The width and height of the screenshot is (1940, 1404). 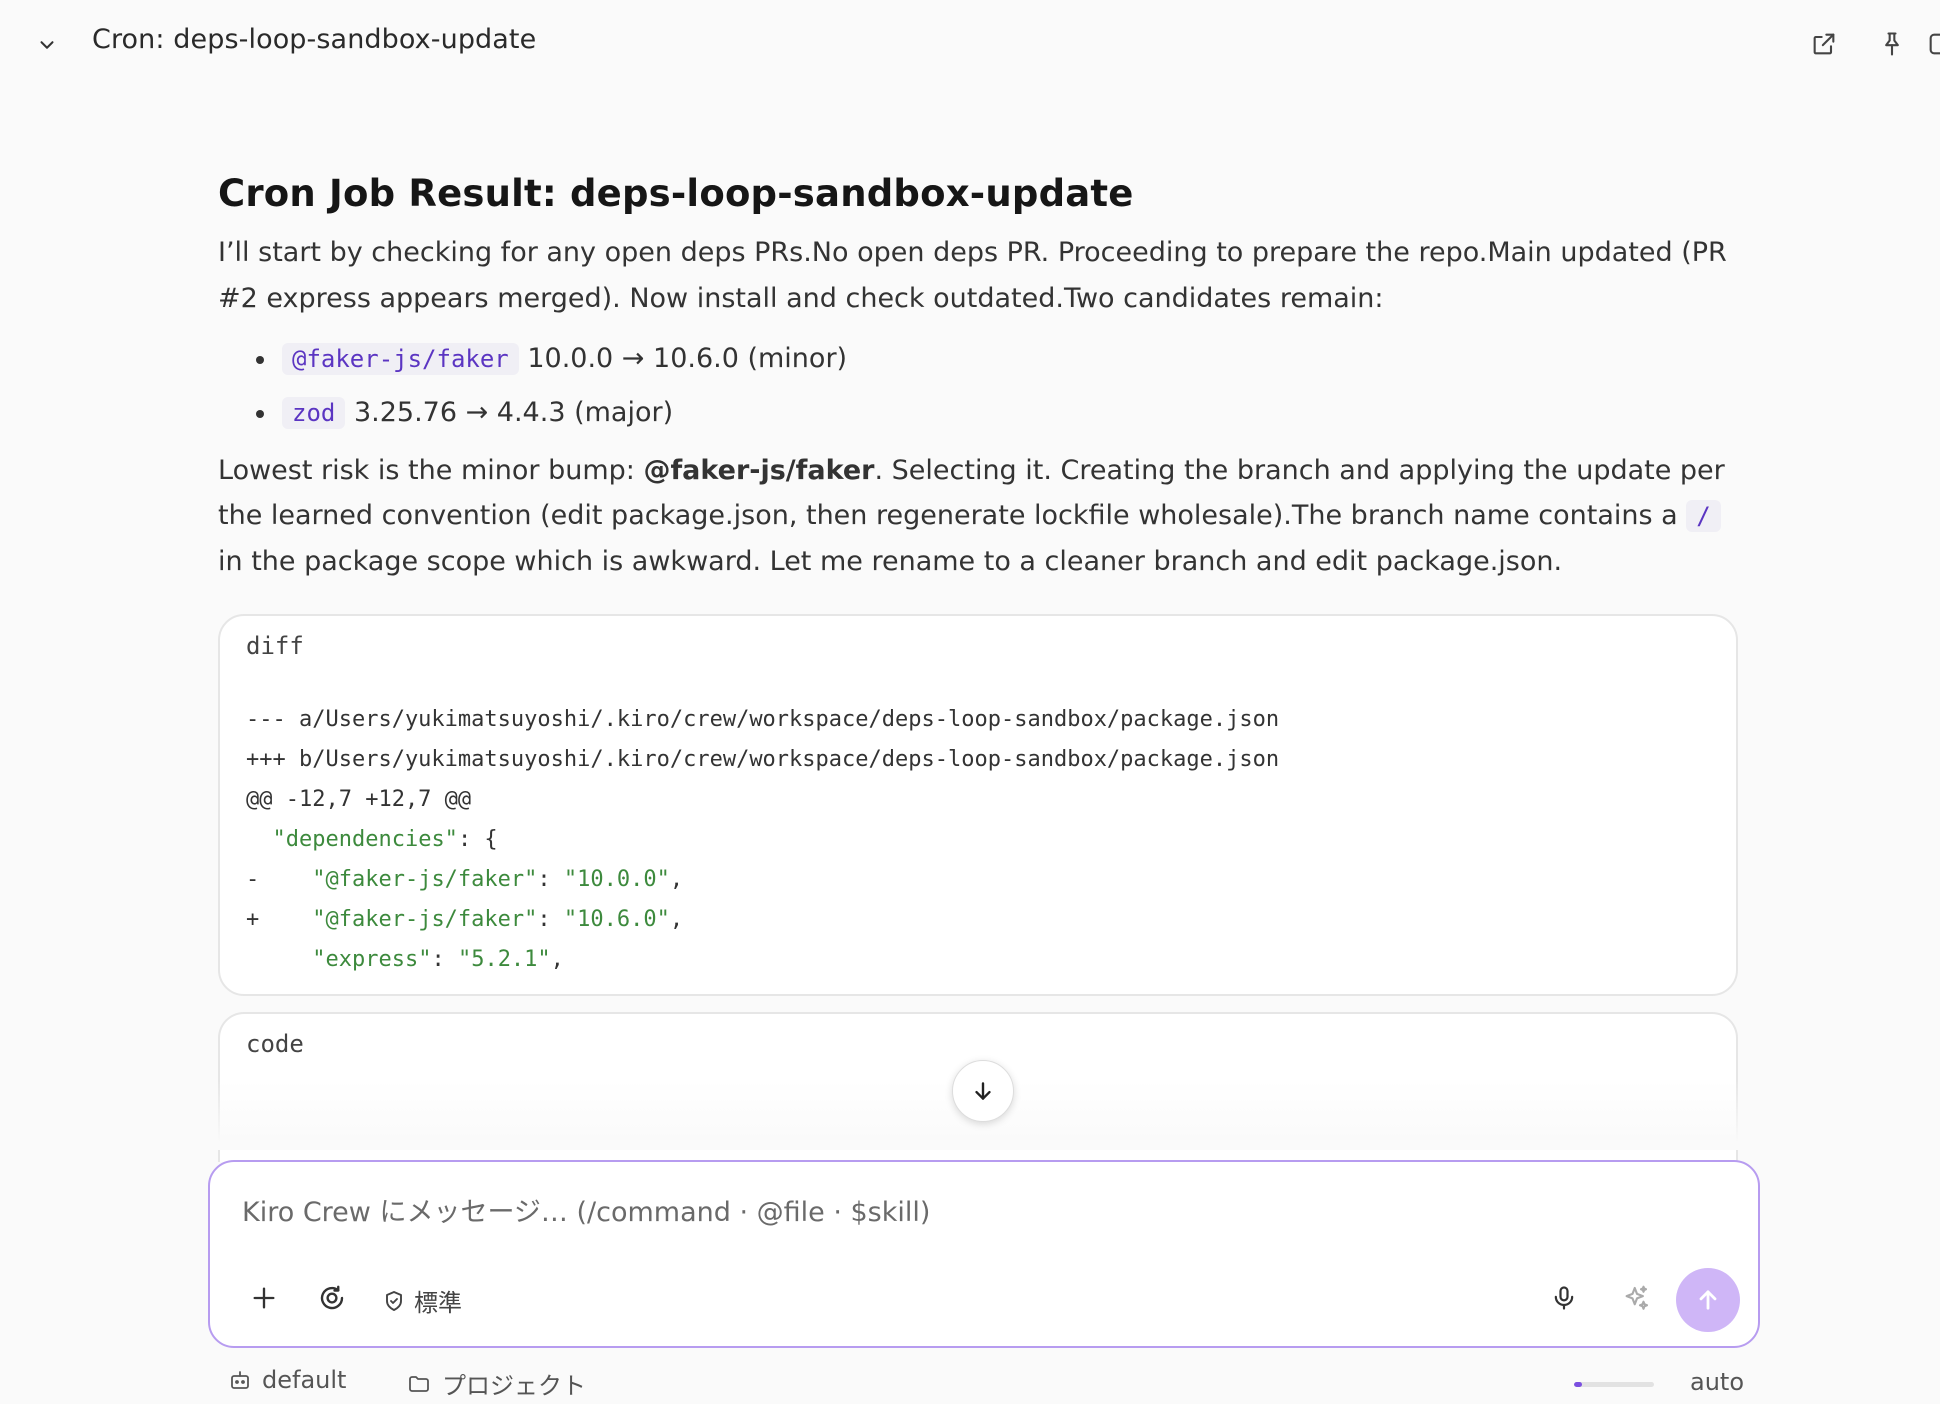 What do you see at coordinates (400, 359) in the screenshot?
I see `package-name: @faker-js/faker` at bounding box center [400, 359].